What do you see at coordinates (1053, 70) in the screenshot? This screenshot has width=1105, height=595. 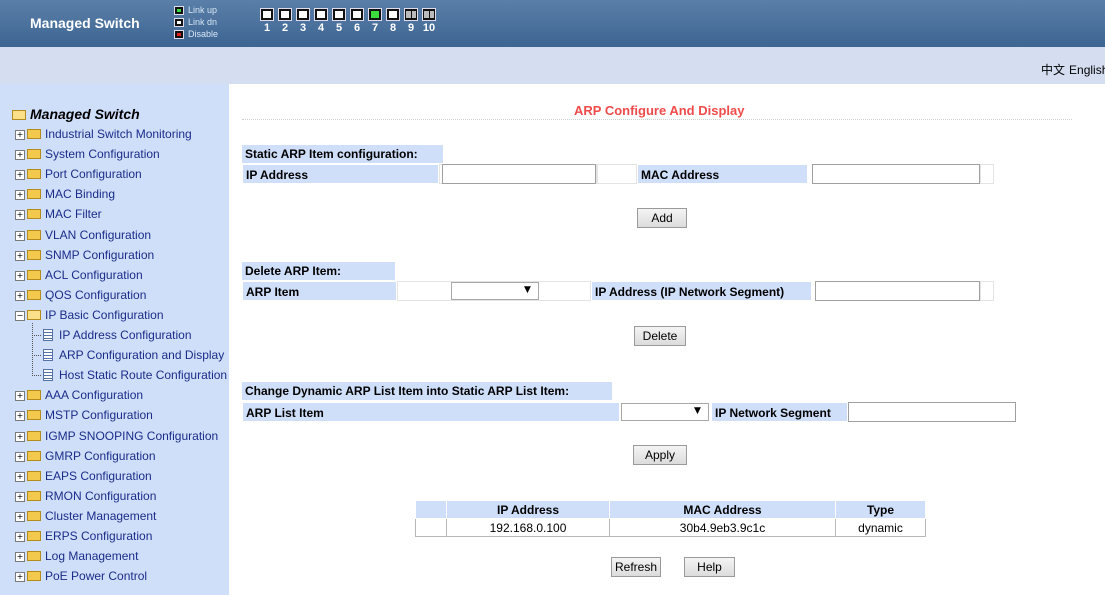 I see `lang-chinese-link: 中文` at bounding box center [1053, 70].